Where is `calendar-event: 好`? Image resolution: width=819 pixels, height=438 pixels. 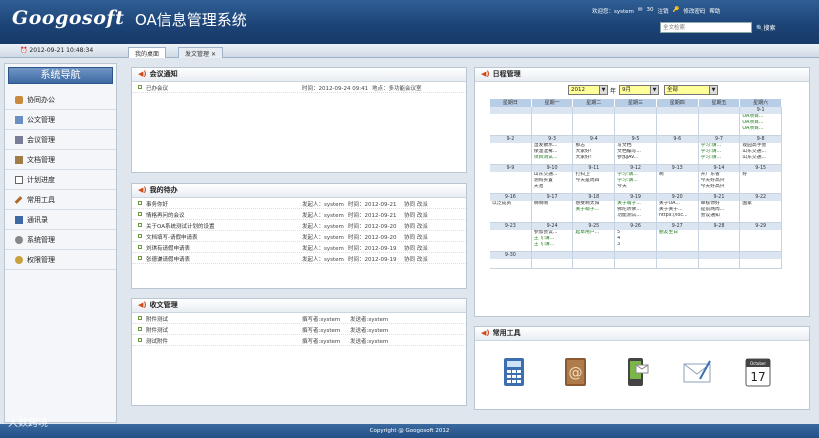 calendar-event: 好 is located at coordinates (760, 175).